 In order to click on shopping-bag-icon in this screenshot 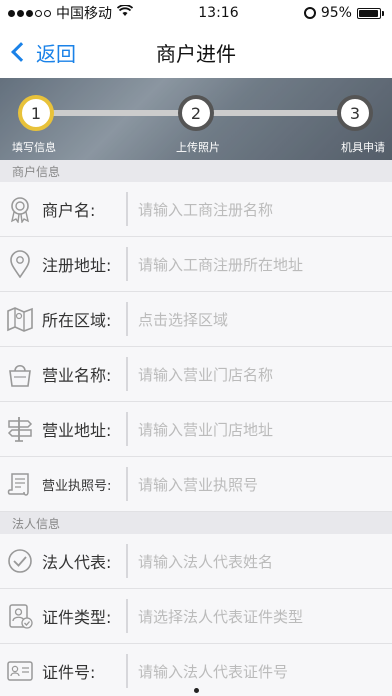, I will do `click(20, 374)`.